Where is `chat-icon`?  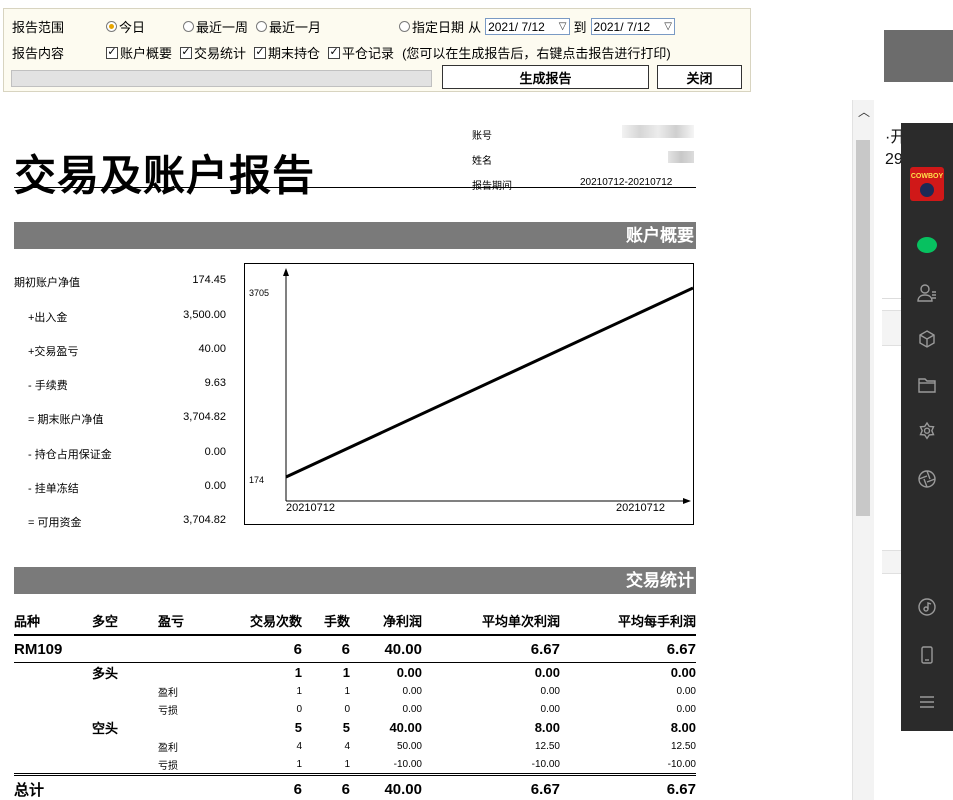
chat-icon is located at coordinates (927, 245).